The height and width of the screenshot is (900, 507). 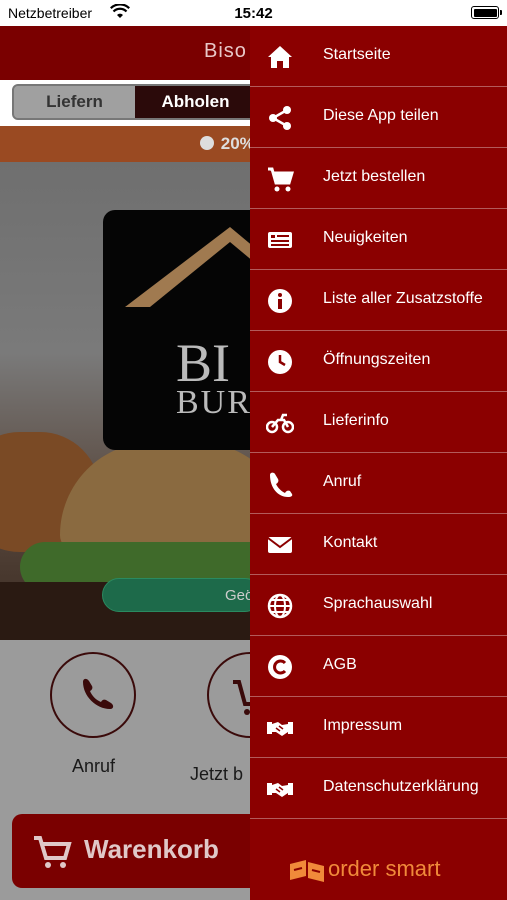 What do you see at coordinates (151, 849) in the screenshot?
I see `cart-label: Warenkorb` at bounding box center [151, 849].